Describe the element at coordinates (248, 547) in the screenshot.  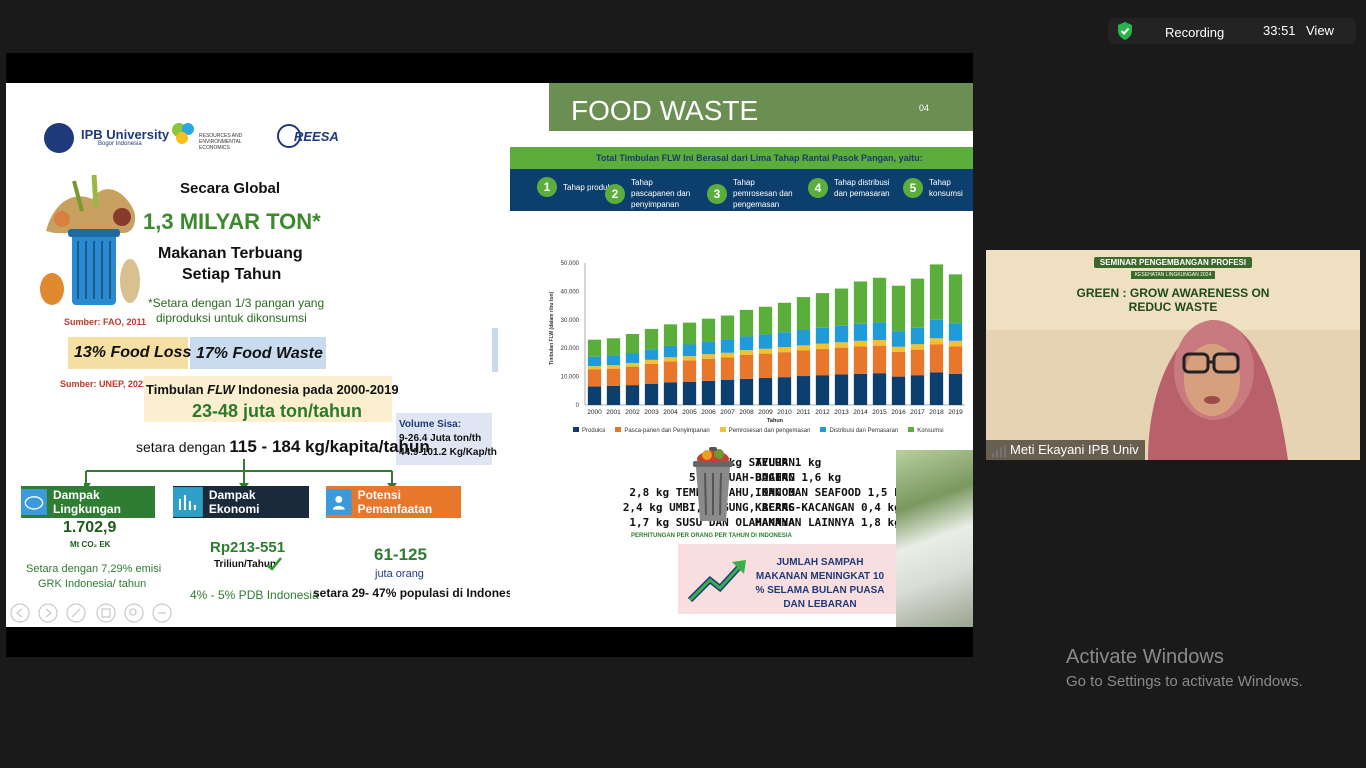
I see `ekonomi-value: Rp213-551` at that location.